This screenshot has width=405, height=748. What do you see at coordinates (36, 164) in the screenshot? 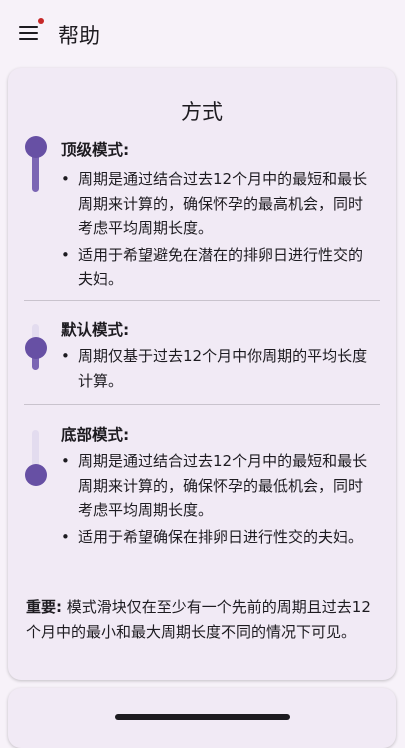
I see `top-mode-slider-illustration` at bounding box center [36, 164].